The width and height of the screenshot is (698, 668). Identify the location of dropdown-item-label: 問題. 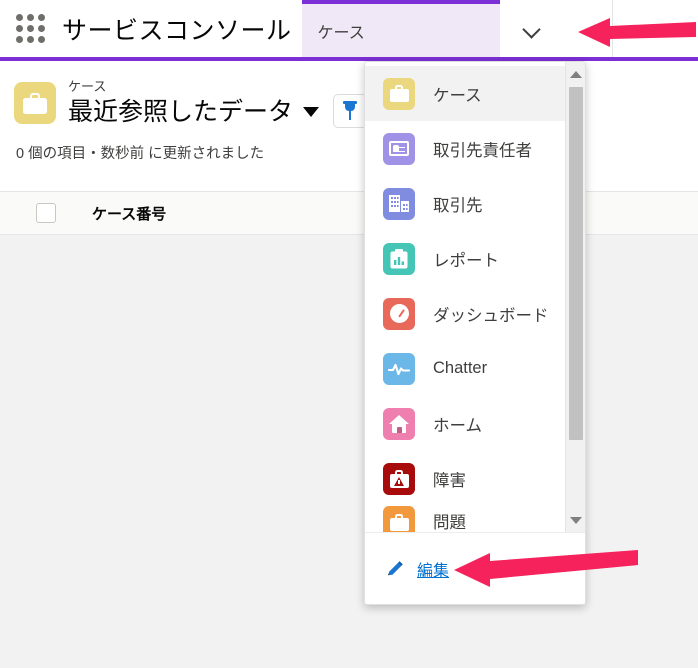
(449, 523).